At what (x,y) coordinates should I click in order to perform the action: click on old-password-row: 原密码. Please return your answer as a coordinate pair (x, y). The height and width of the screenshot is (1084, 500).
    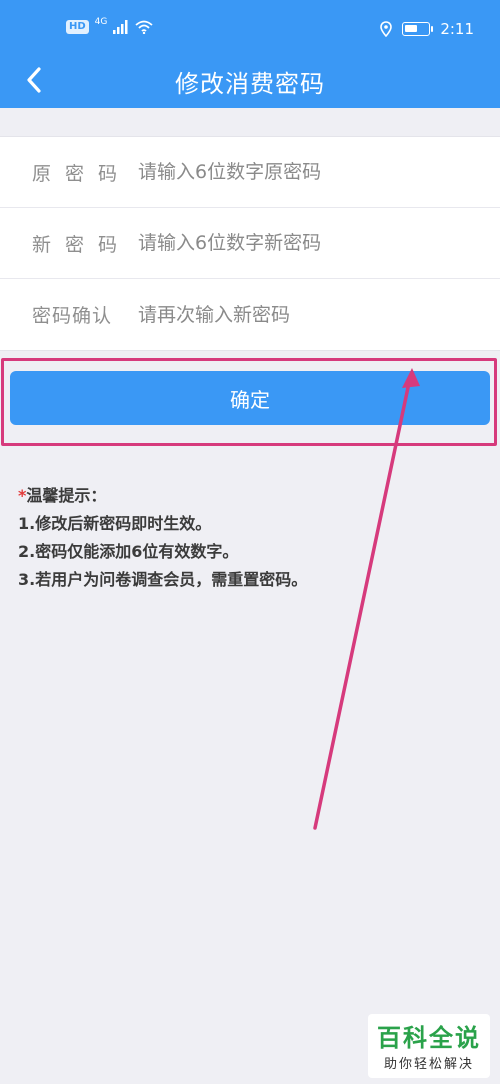
    Looking at the image, I should click on (250, 172).